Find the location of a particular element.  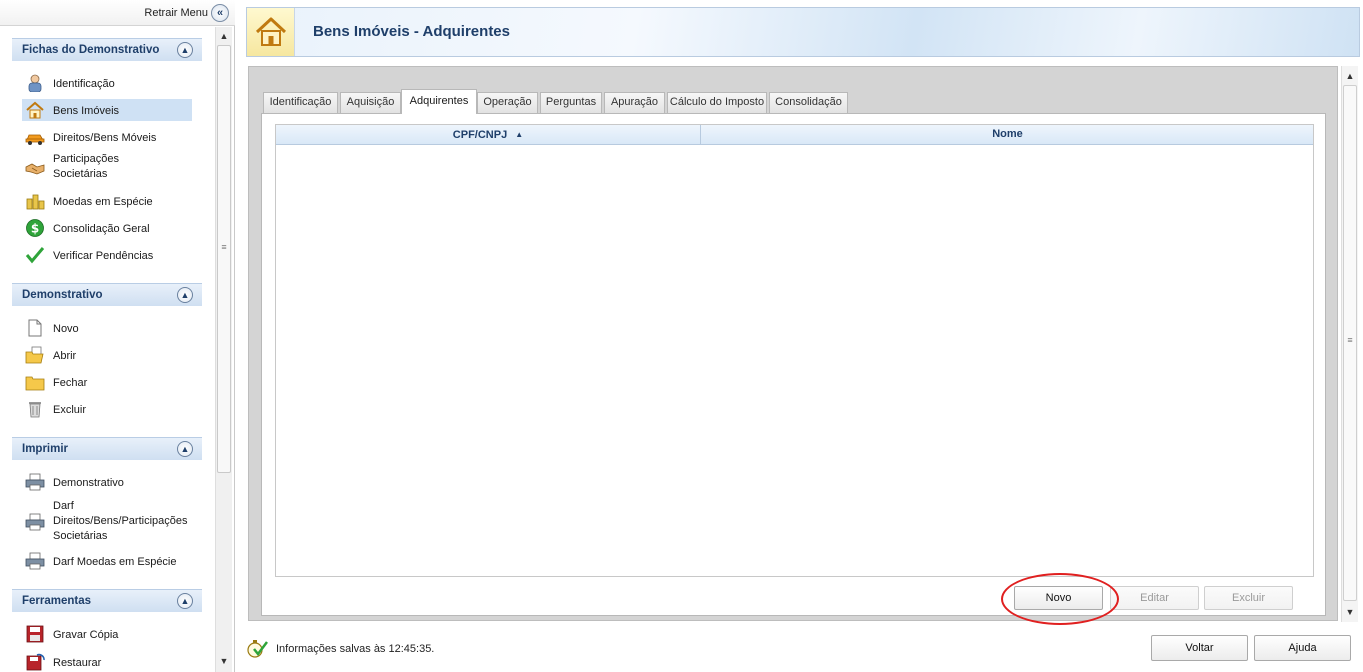

ajuda-button: Ajuda is located at coordinates (1302, 648).